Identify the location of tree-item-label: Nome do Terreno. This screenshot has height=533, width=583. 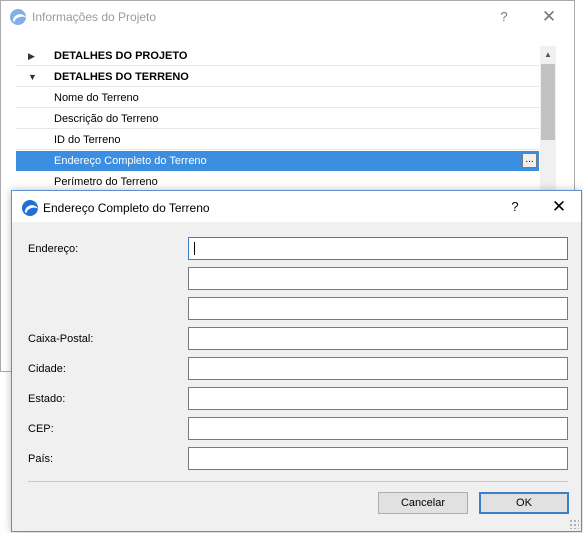
(96, 98).